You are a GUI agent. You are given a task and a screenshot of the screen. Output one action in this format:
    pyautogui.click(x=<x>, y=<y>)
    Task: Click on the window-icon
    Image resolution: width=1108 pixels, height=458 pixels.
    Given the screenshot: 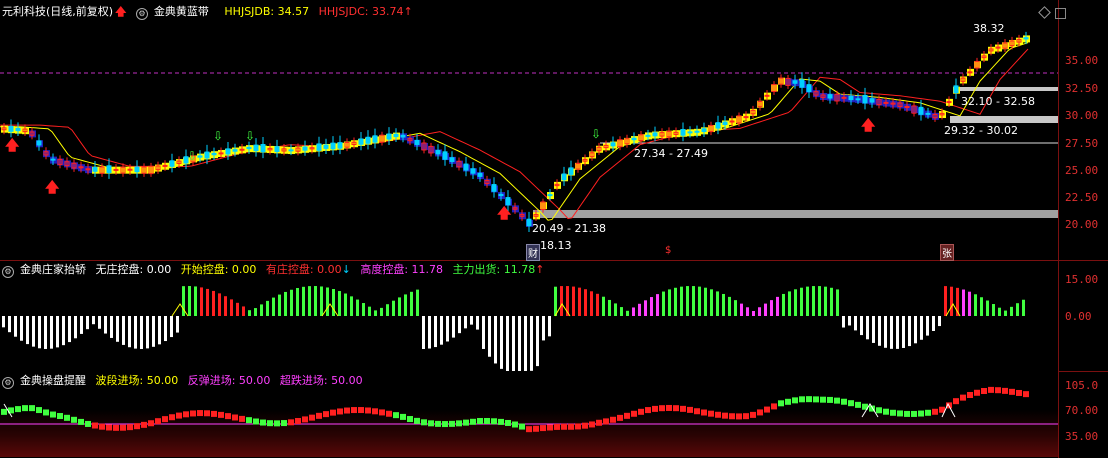 What is the action you would take?
    pyautogui.click(x=1060, y=13)
    